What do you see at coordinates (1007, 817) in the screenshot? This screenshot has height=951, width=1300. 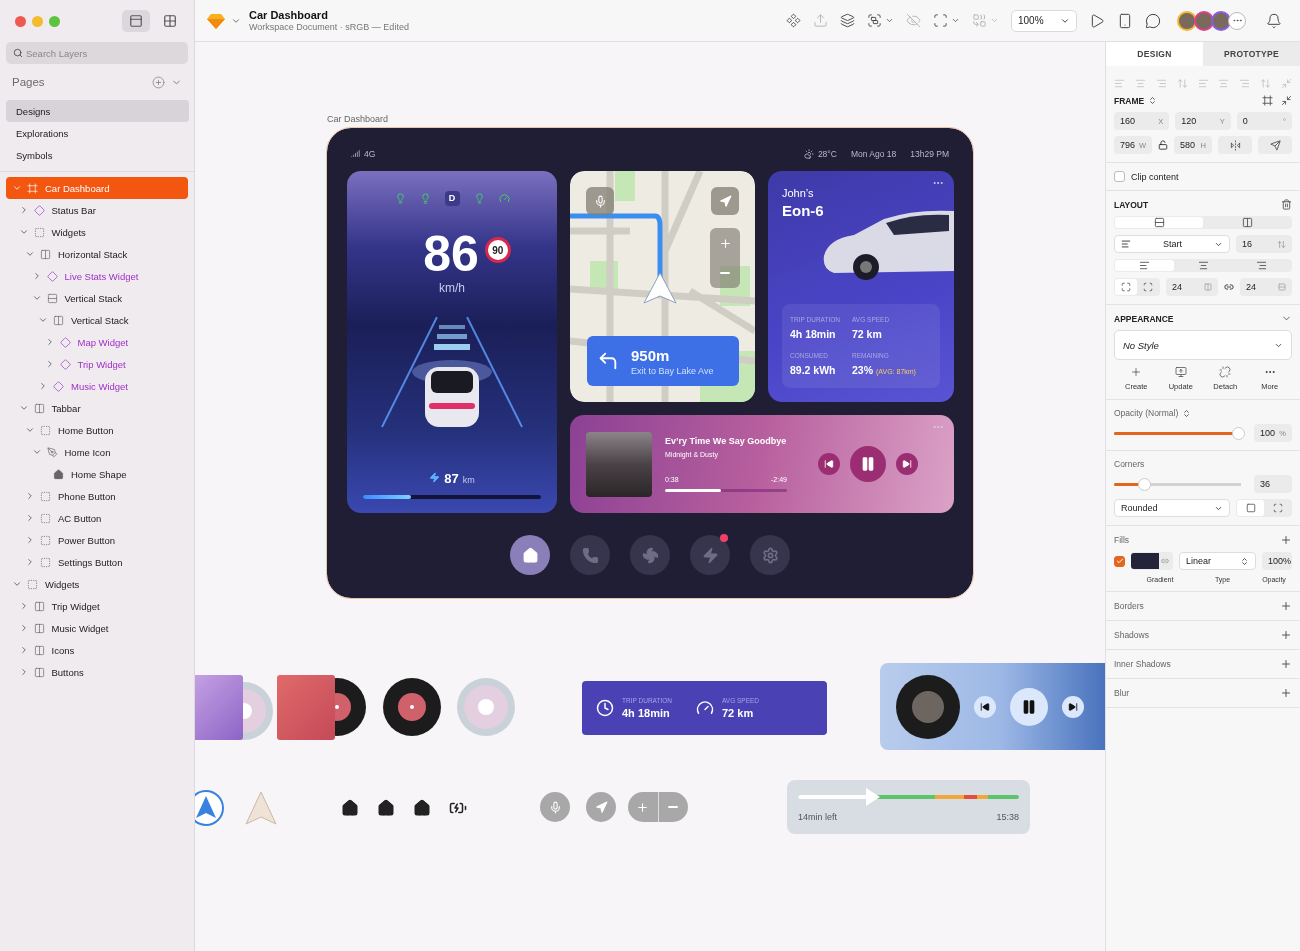 I see `arrival-time: 15:38` at bounding box center [1007, 817].